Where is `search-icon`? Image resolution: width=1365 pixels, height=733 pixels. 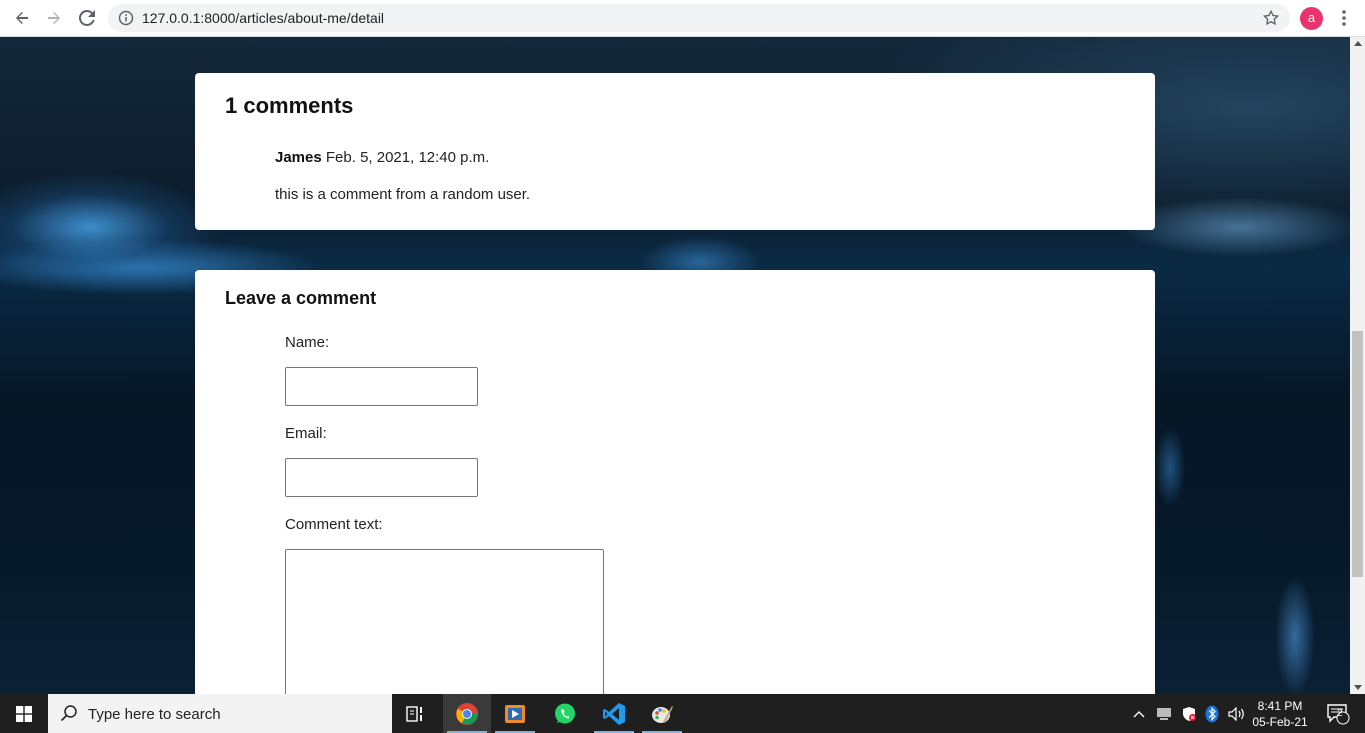
search-icon is located at coordinates (68, 713).